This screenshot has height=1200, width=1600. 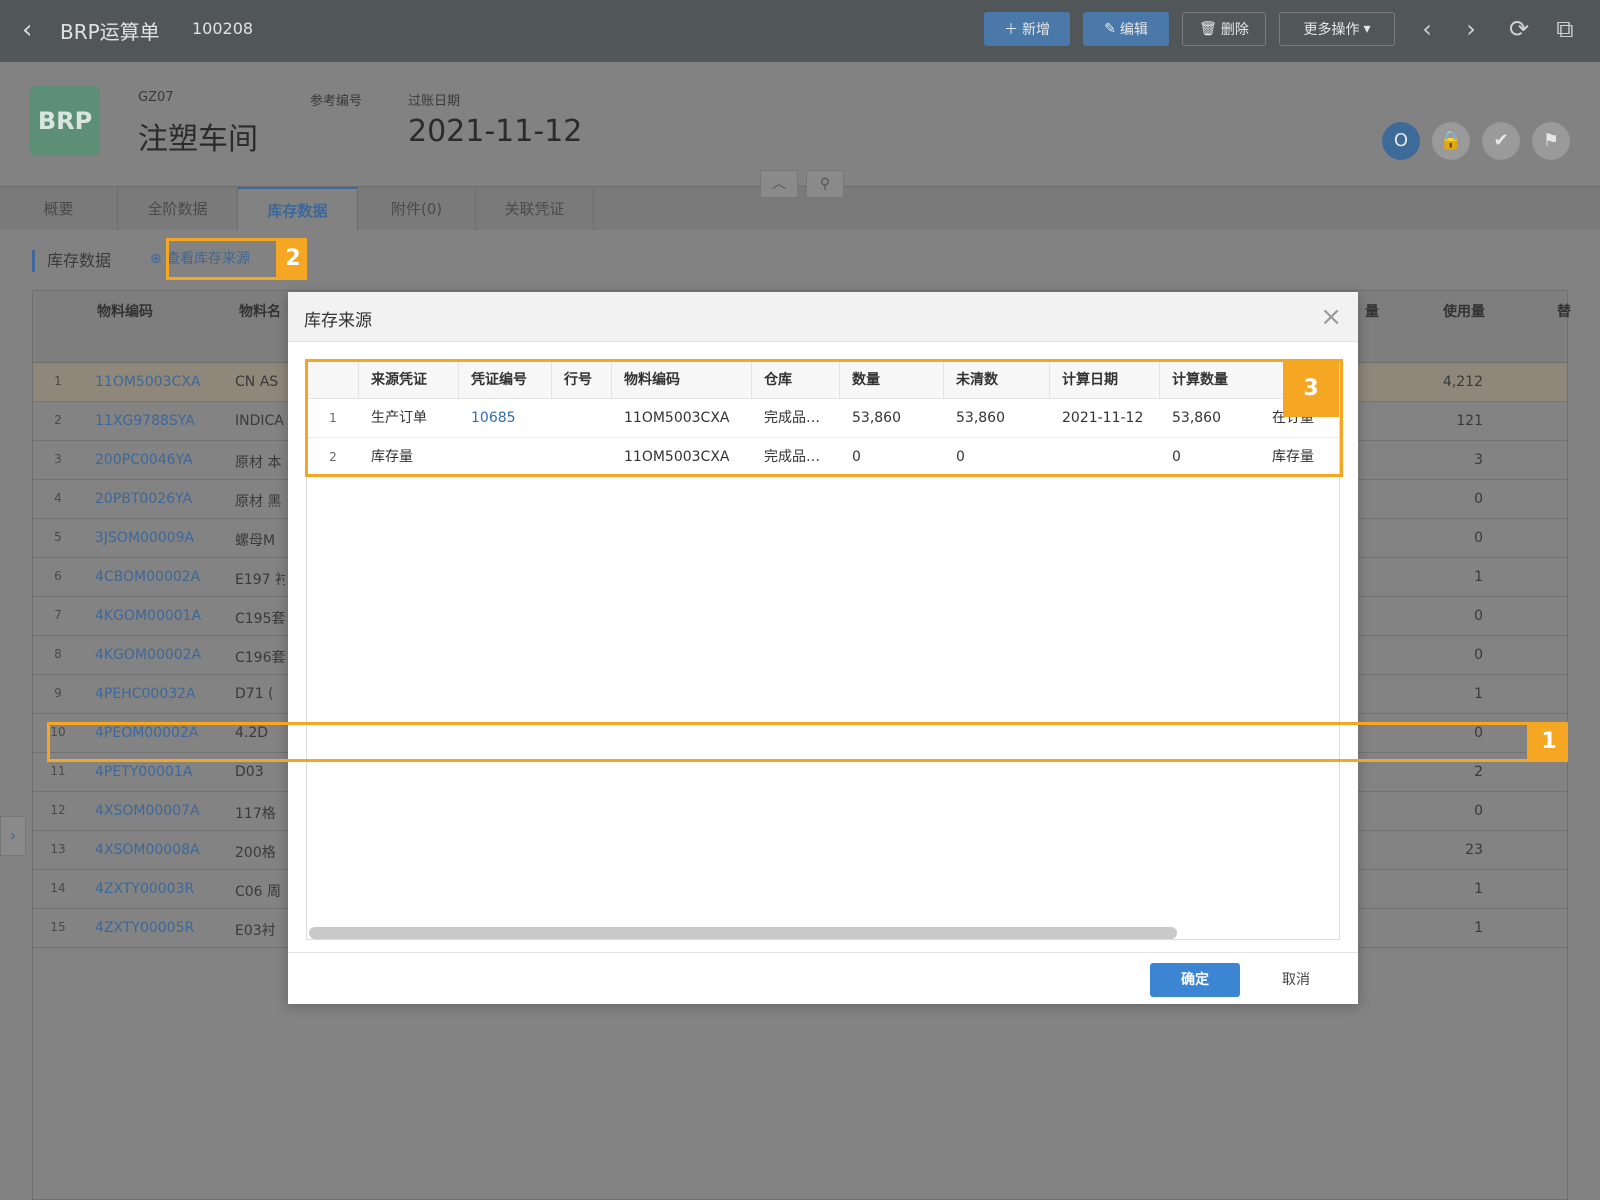 I want to click on plus-circle-icon: ⊕, so click(x=158, y=259).